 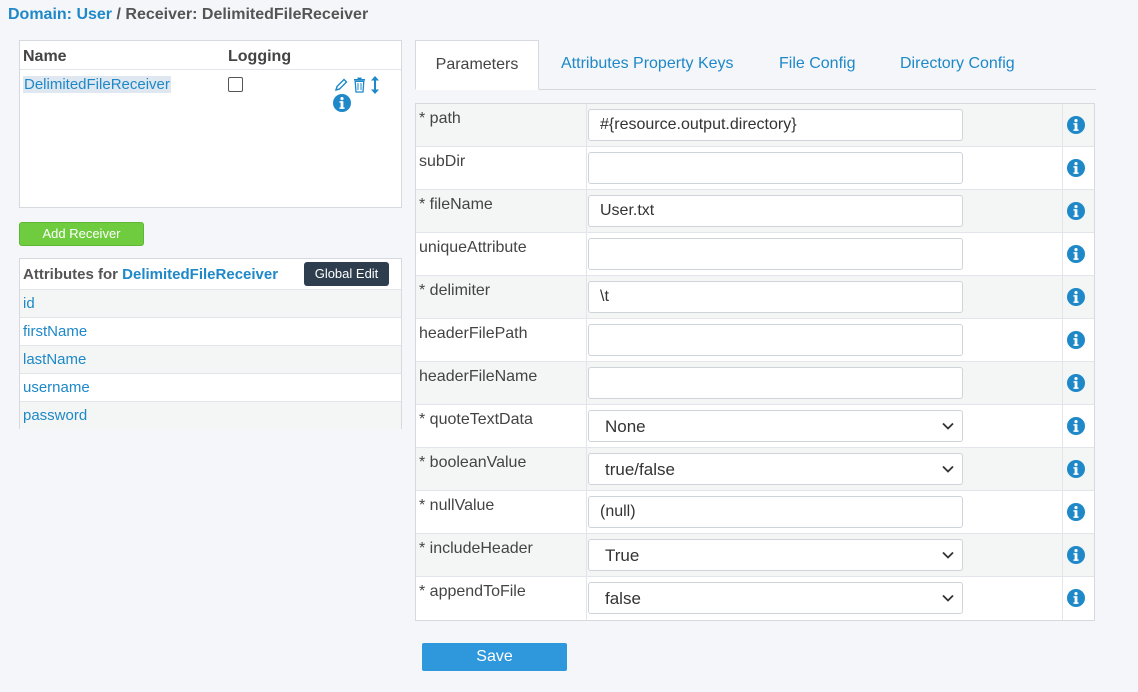 What do you see at coordinates (97, 84) in the screenshot?
I see `receiver-name-link: DelimitedFileReceiver` at bounding box center [97, 84].